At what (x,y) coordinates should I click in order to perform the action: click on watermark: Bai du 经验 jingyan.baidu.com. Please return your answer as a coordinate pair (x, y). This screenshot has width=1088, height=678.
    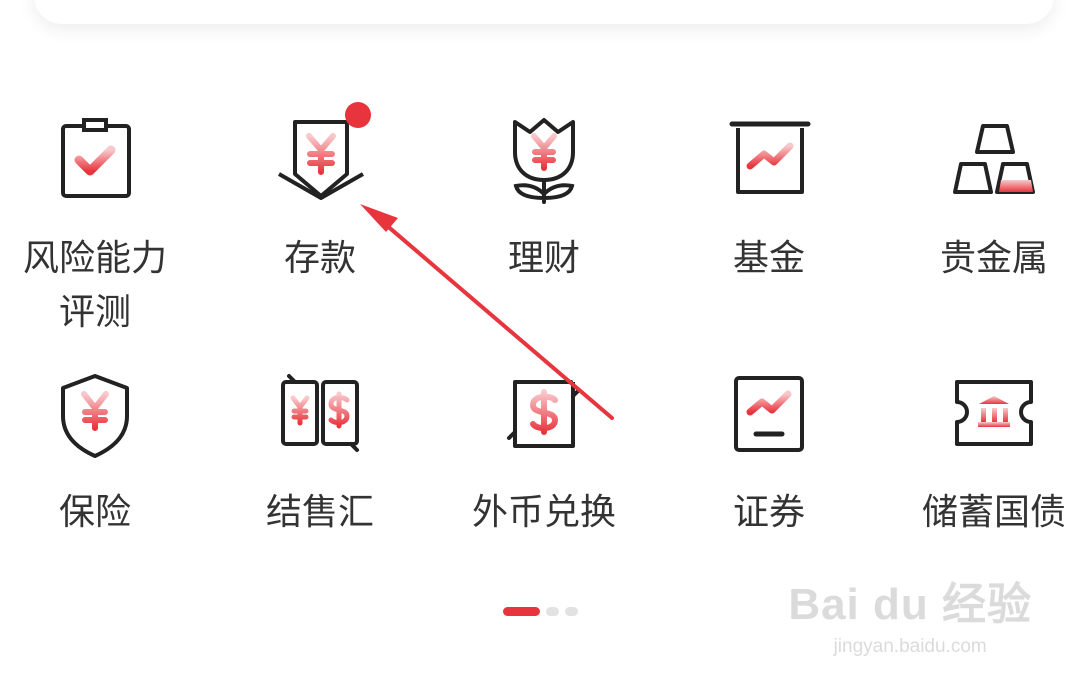
    Looking at the image, I should click on (910, 613).